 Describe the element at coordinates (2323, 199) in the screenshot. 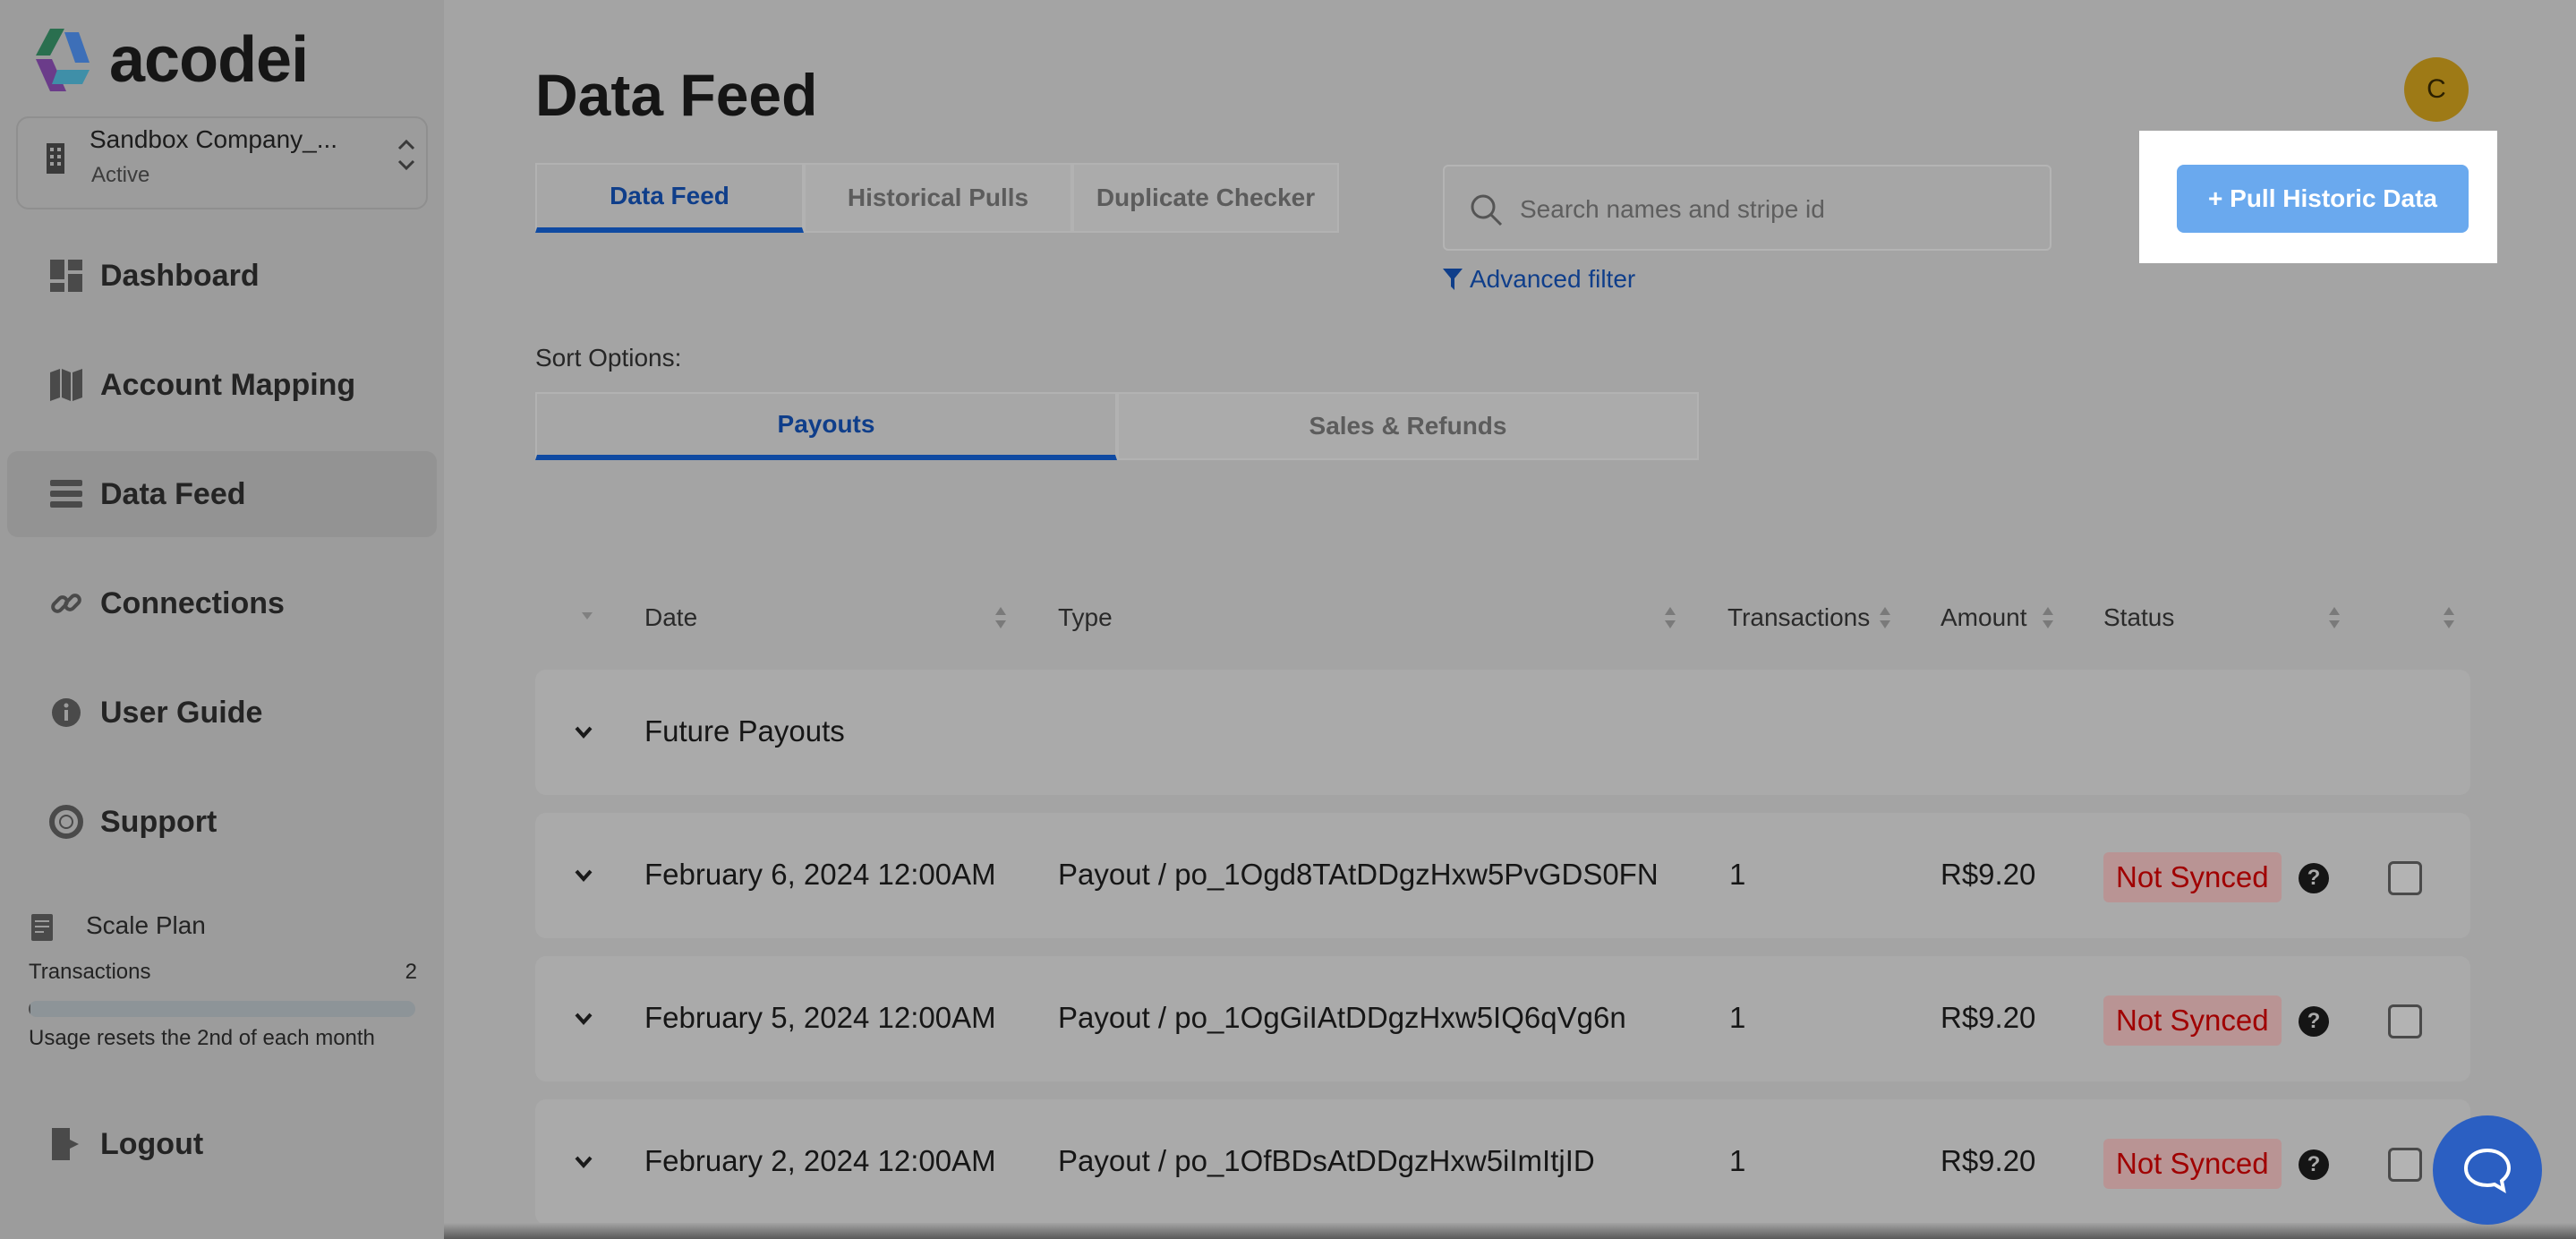

I see `pull-historic-data-button: + Pull Historic Data` at that location.